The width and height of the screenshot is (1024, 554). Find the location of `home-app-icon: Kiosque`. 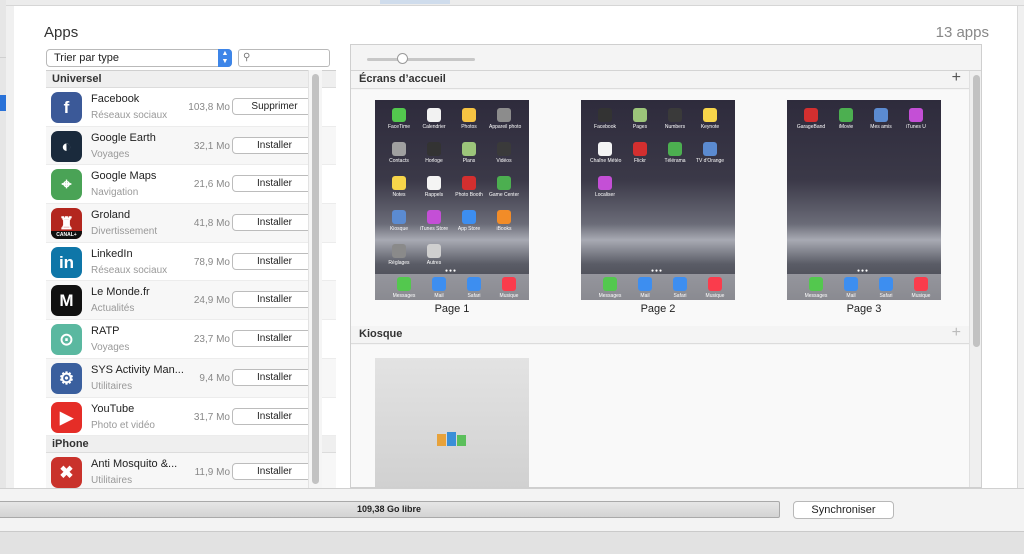

home-app-icon: Kiosque is located at coordinates (399, 221).